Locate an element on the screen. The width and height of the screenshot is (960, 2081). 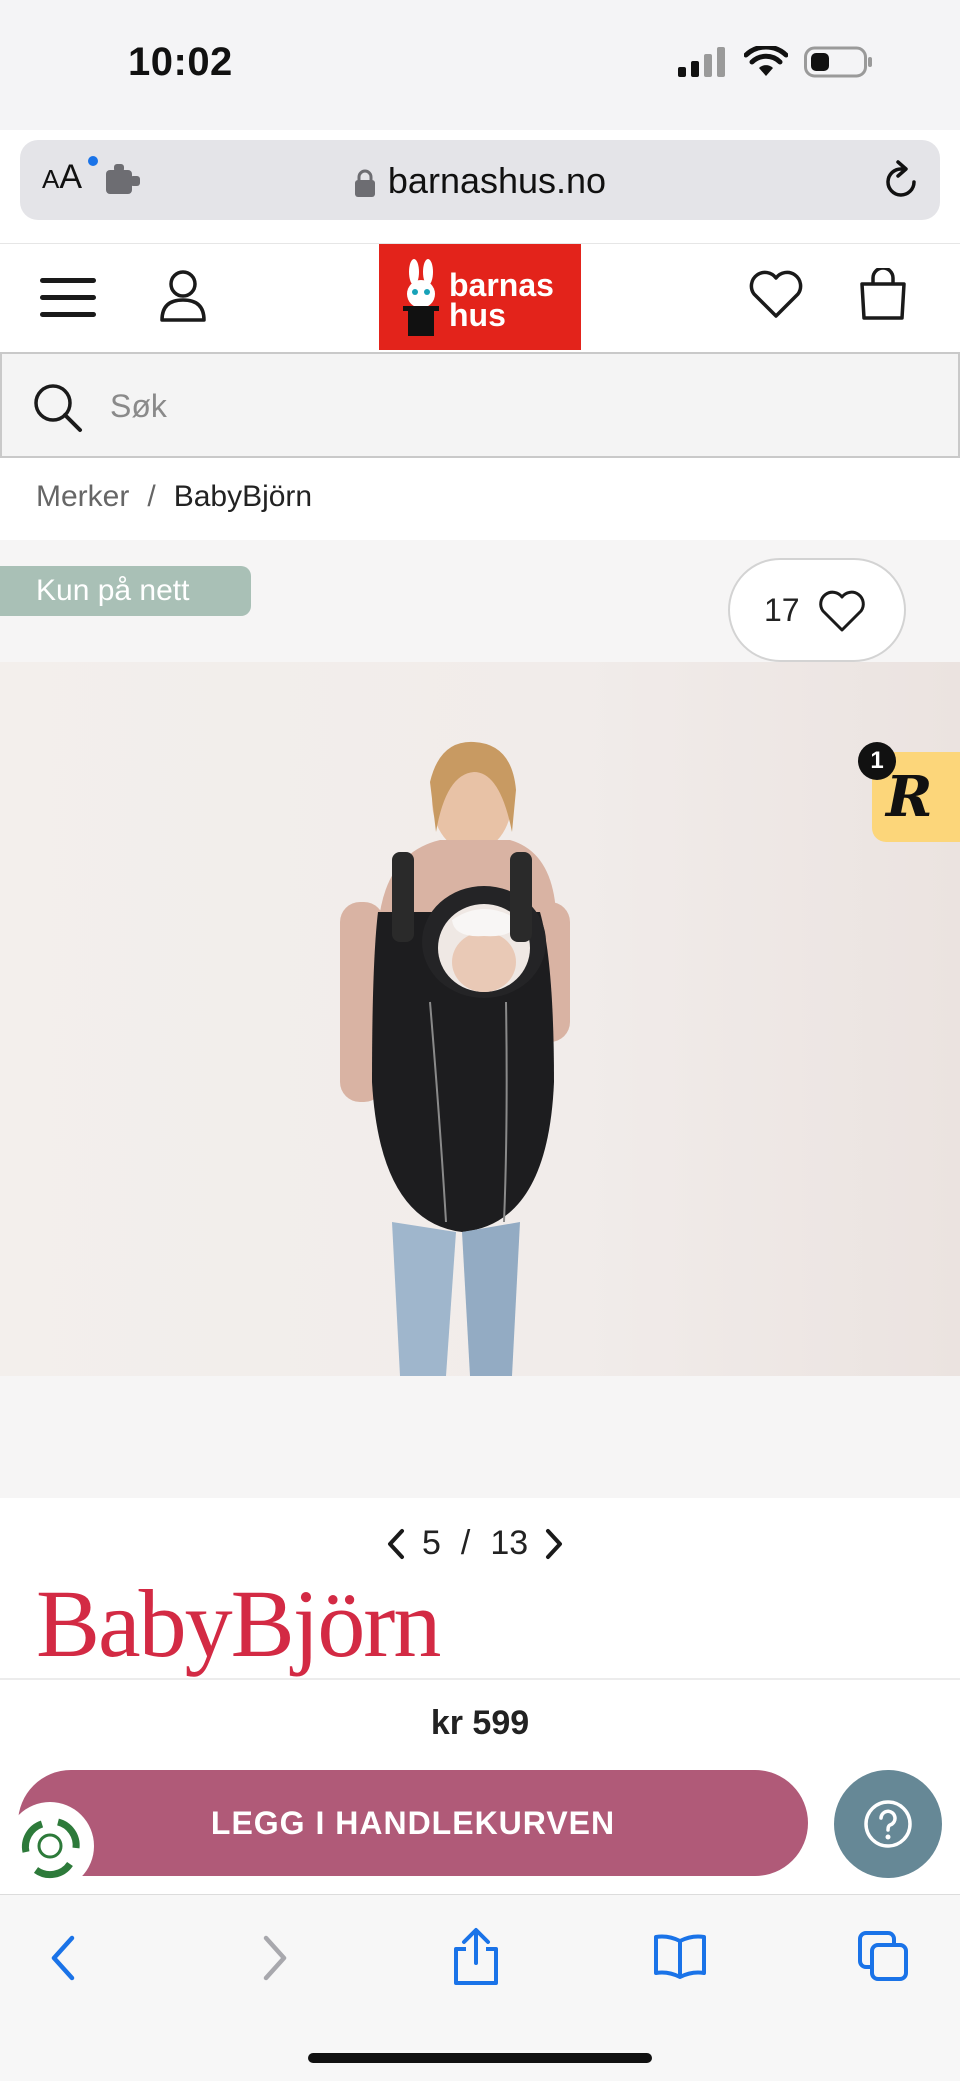
url-field: barnashus.no is located at coordinates (480, 181).